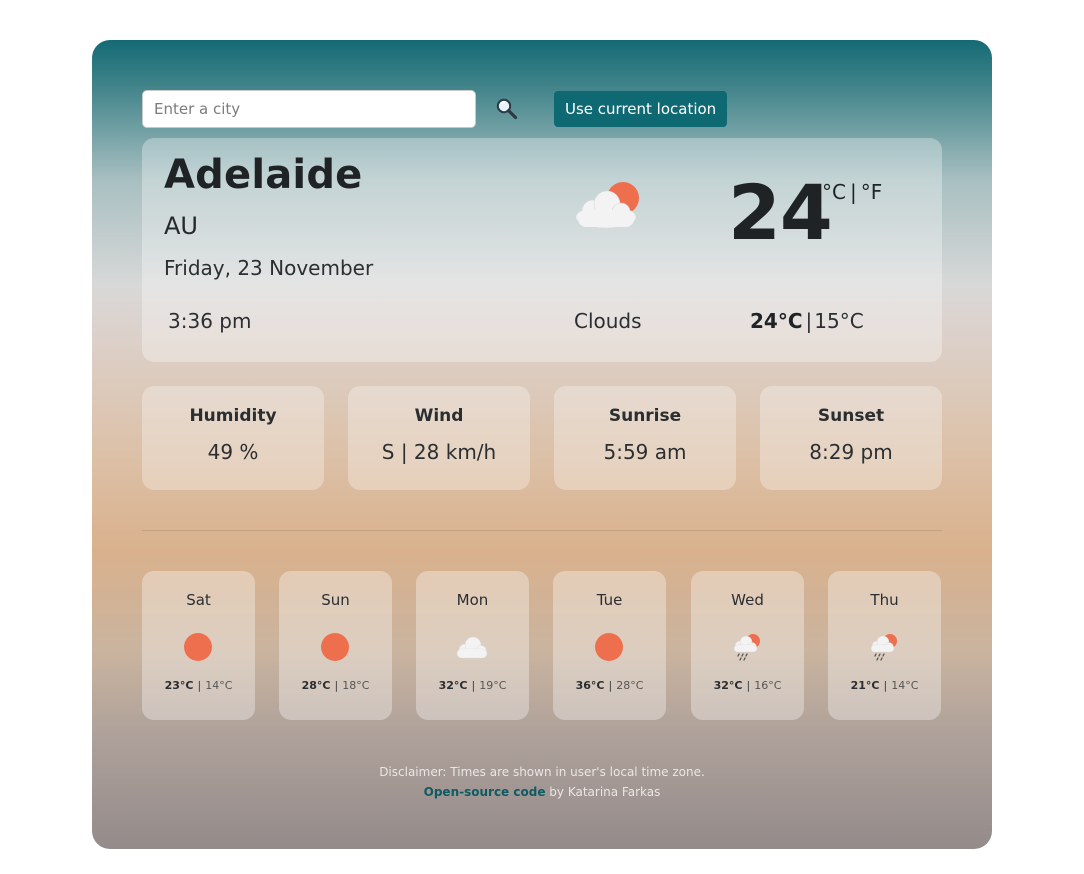 This screenshot has height=874, width=1084. I want to click on humidity-card: Humidity 49 %, so click(233, 438).